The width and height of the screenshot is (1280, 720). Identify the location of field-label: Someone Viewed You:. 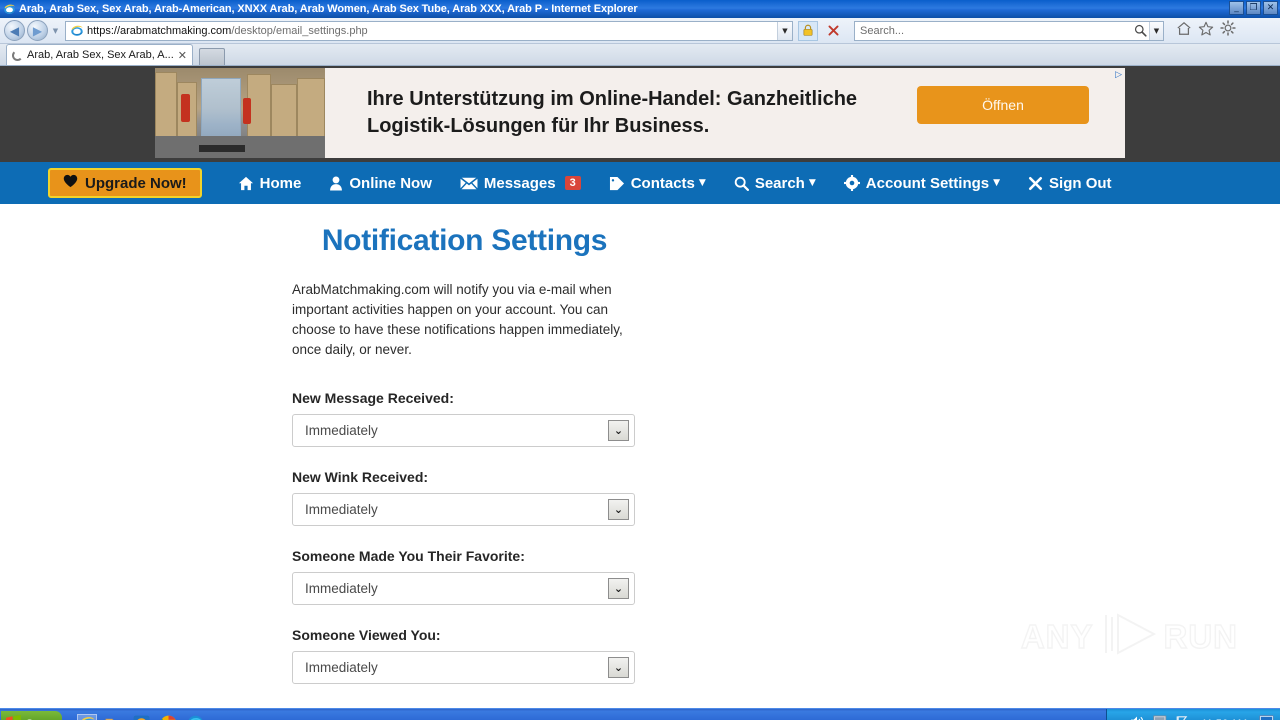
(366, 635).